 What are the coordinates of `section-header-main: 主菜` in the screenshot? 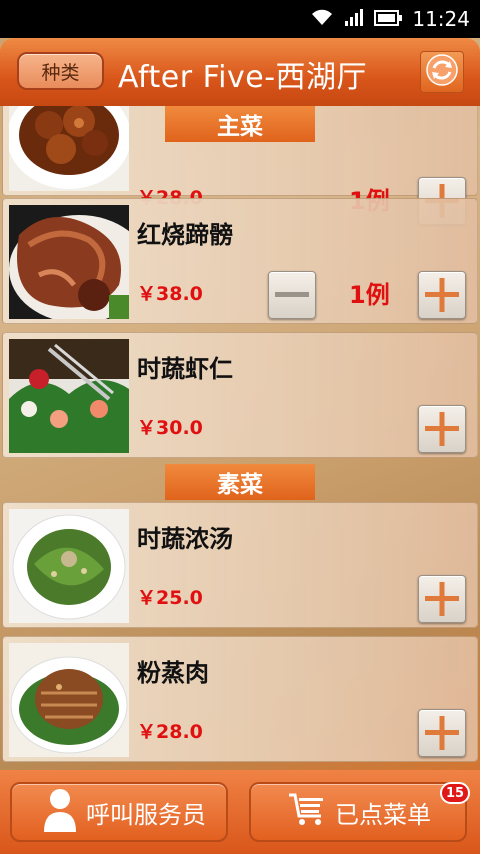 It's located at (240, 124).